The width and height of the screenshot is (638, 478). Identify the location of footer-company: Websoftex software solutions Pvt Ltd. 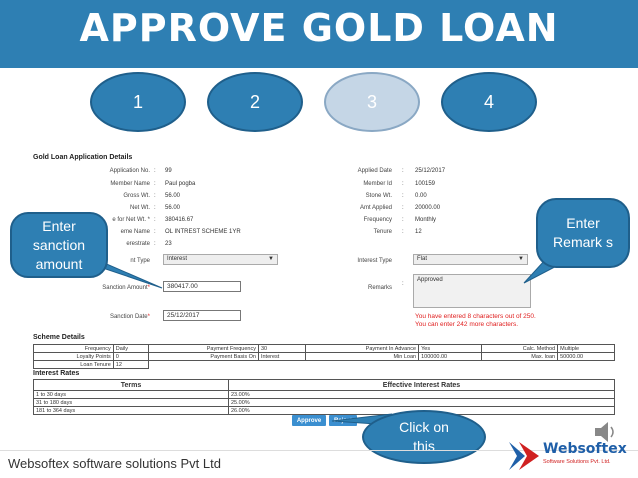
(114, 463).